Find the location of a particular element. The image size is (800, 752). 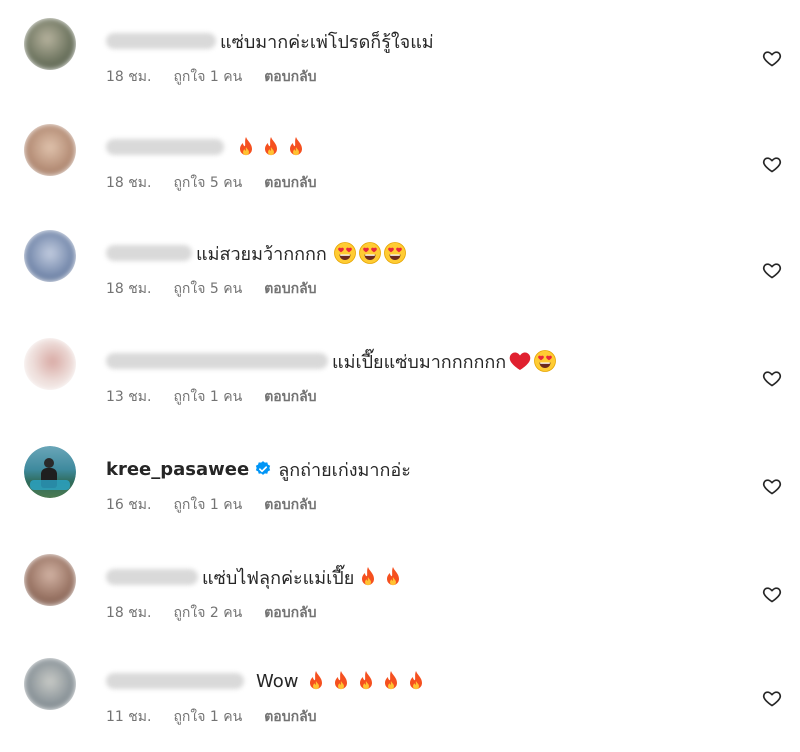

like-count: ถูกใจ 2 คน is located at coordinates (207, 613).